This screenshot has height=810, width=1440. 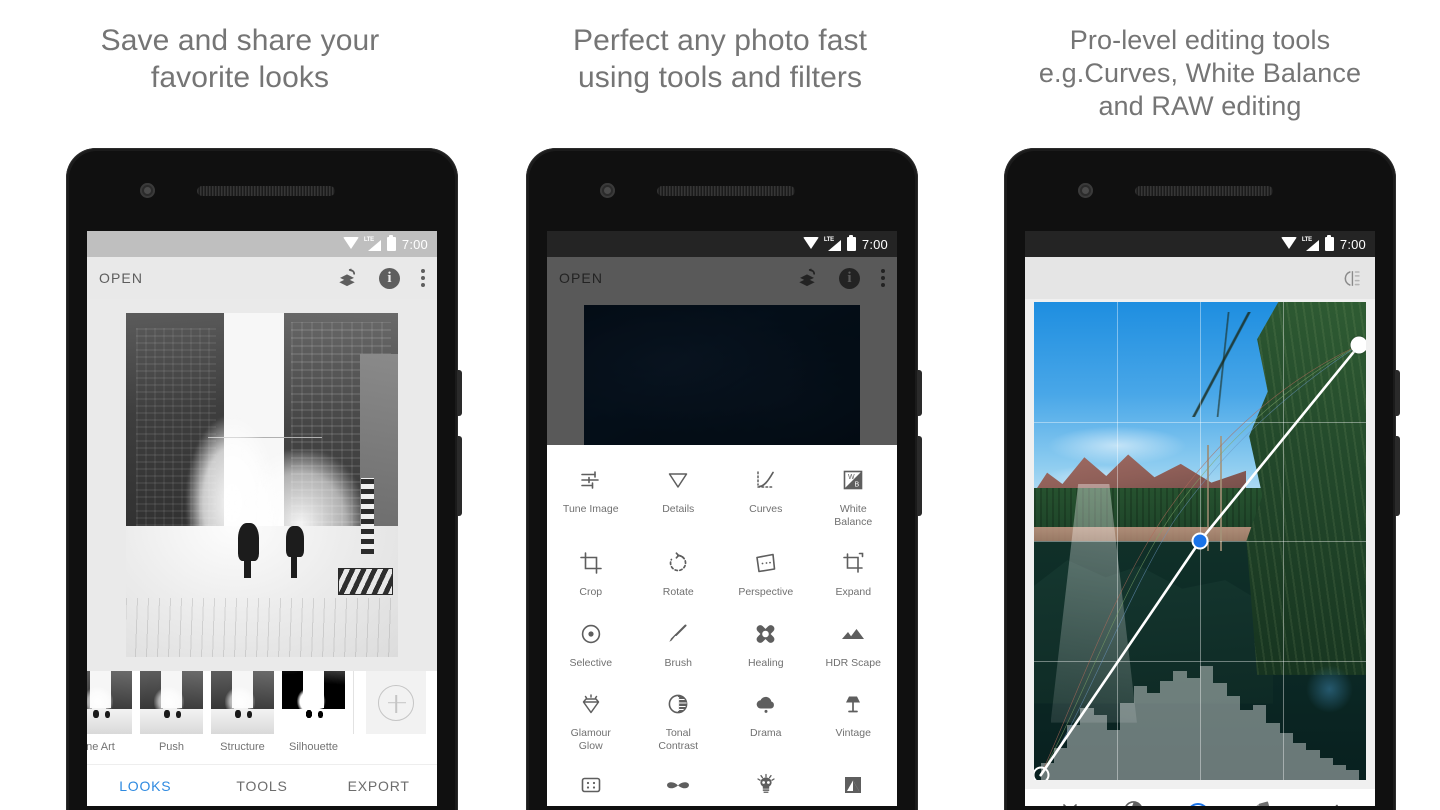 I want to click on list-item: Push, so click(x=171, y=712).